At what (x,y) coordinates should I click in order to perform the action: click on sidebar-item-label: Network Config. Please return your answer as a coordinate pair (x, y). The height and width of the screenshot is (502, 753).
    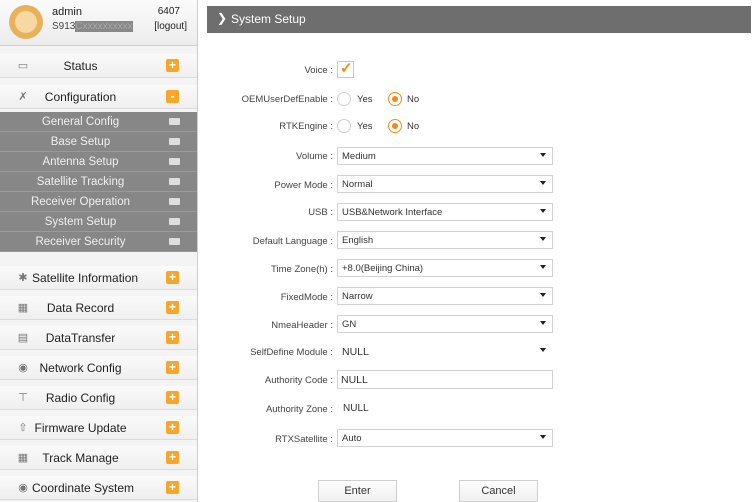
    Looking at the image, I should click on (80, 367).